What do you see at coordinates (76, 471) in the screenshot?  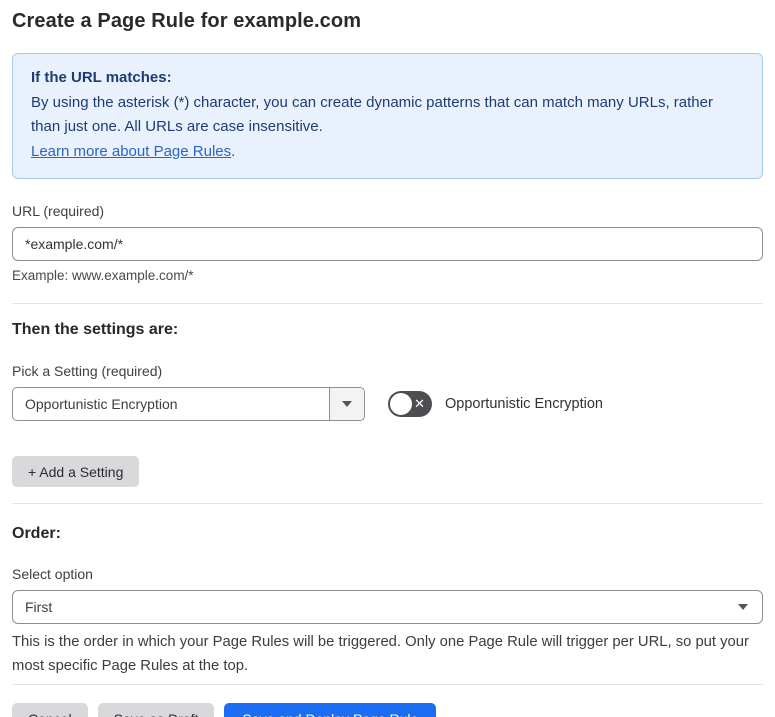 I see `add-setting-button: + Add a Setting` at bounding box center [76, 471].